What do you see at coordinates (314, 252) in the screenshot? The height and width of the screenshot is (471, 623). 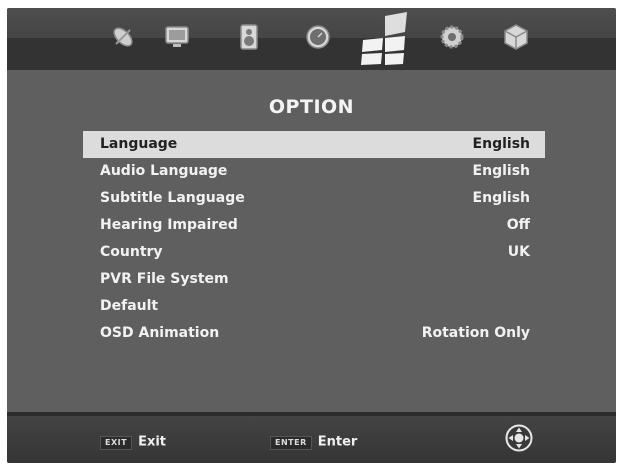 I see `menu-row-country: Country UK` at bounding box center [314, 252].